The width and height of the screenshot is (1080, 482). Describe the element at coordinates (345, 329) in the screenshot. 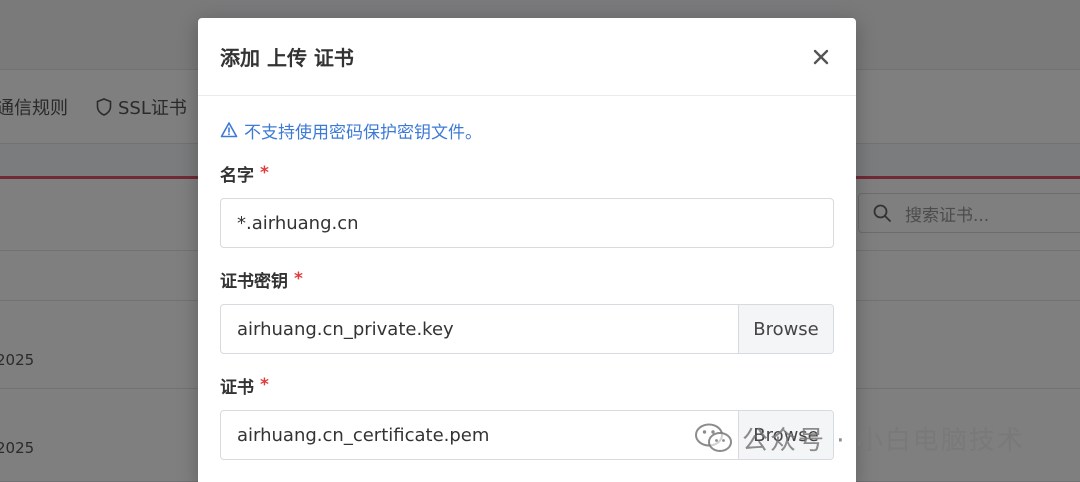

I see `key-file-name: airhuang.cn_private.key` at that location.